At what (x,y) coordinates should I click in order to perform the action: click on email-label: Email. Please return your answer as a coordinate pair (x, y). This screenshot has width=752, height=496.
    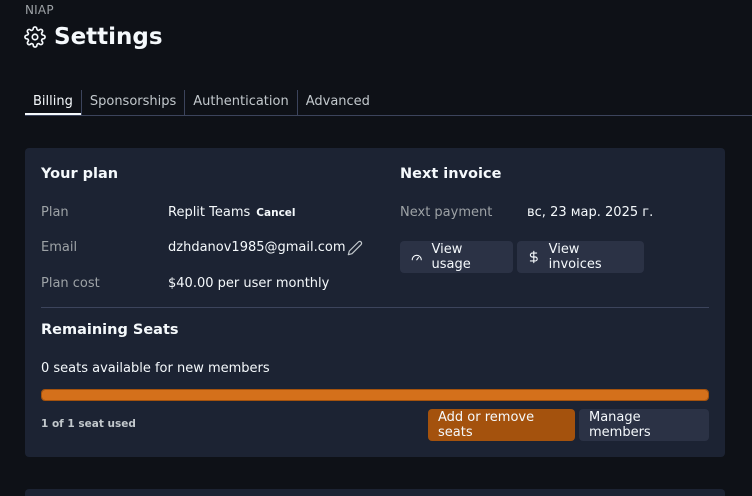
    Looking at the image, I should click on (59, 247).